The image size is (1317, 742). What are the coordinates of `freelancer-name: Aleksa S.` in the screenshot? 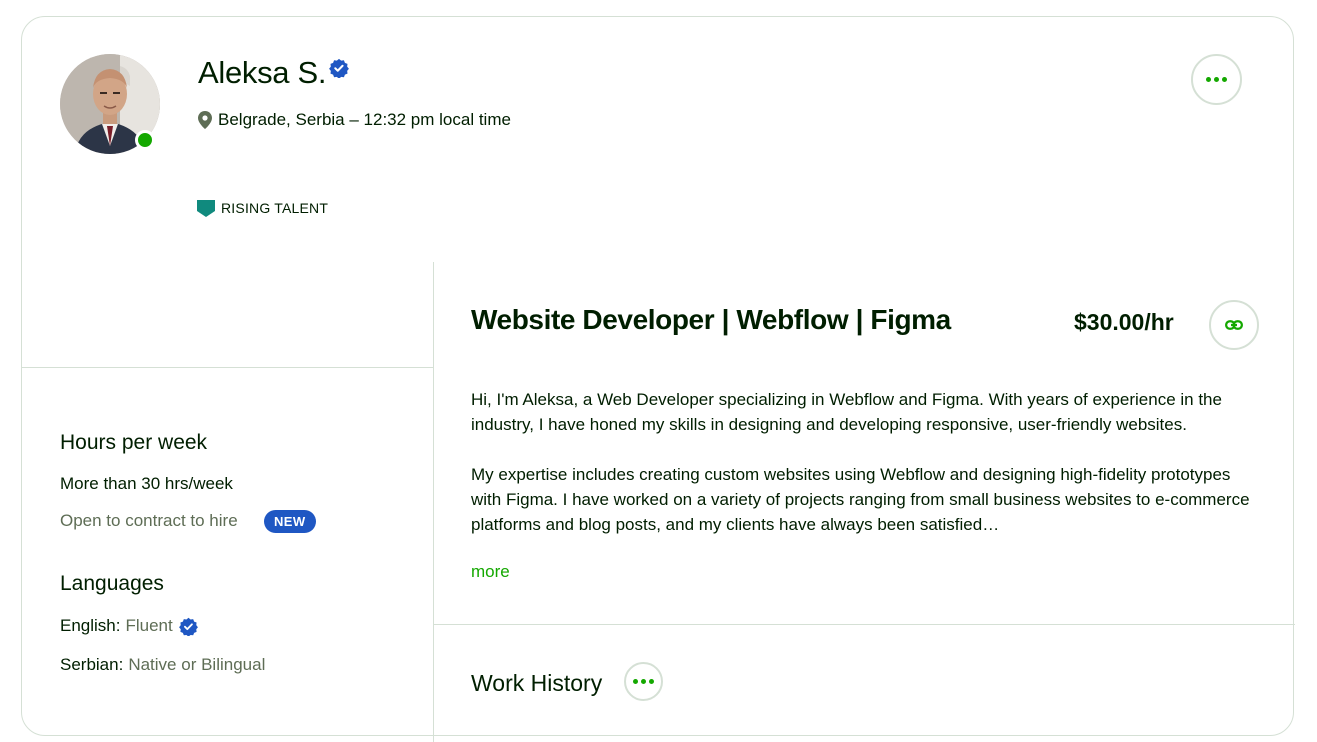 It's located at (262, 72).